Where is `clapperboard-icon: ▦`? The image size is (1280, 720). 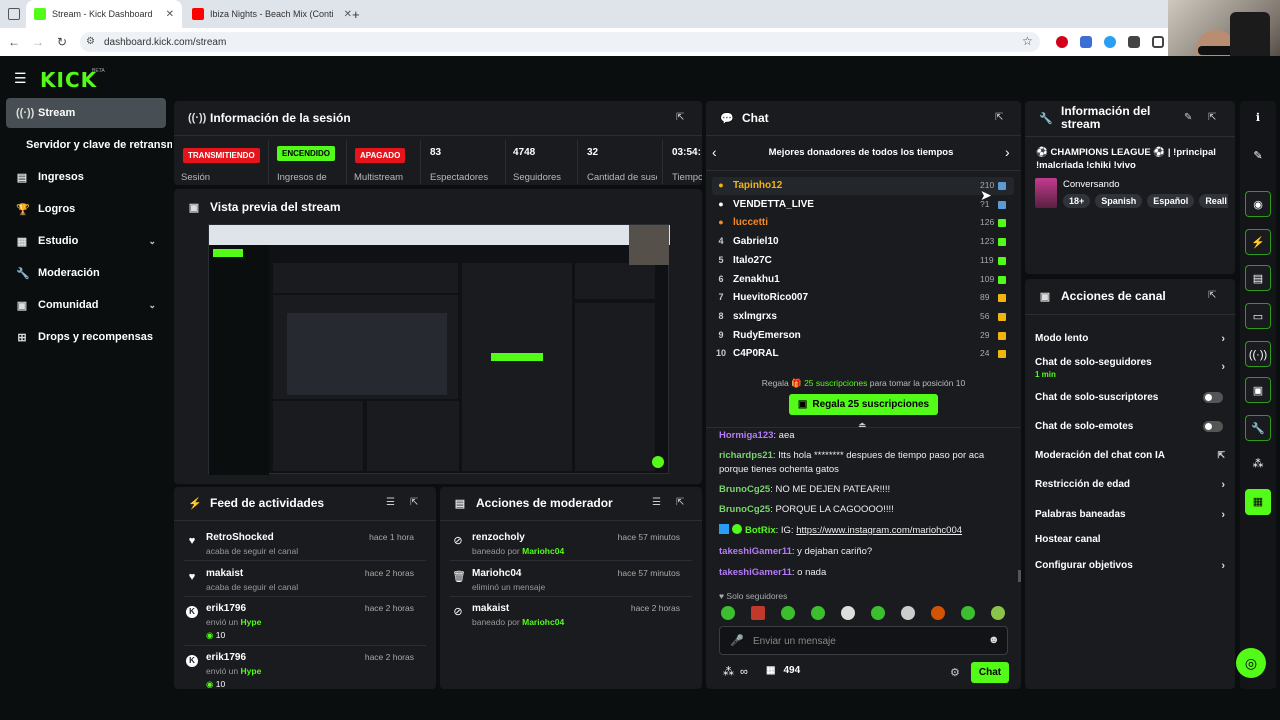 clapperboard-icon: ▦ is located at coordinates (1258, 502).